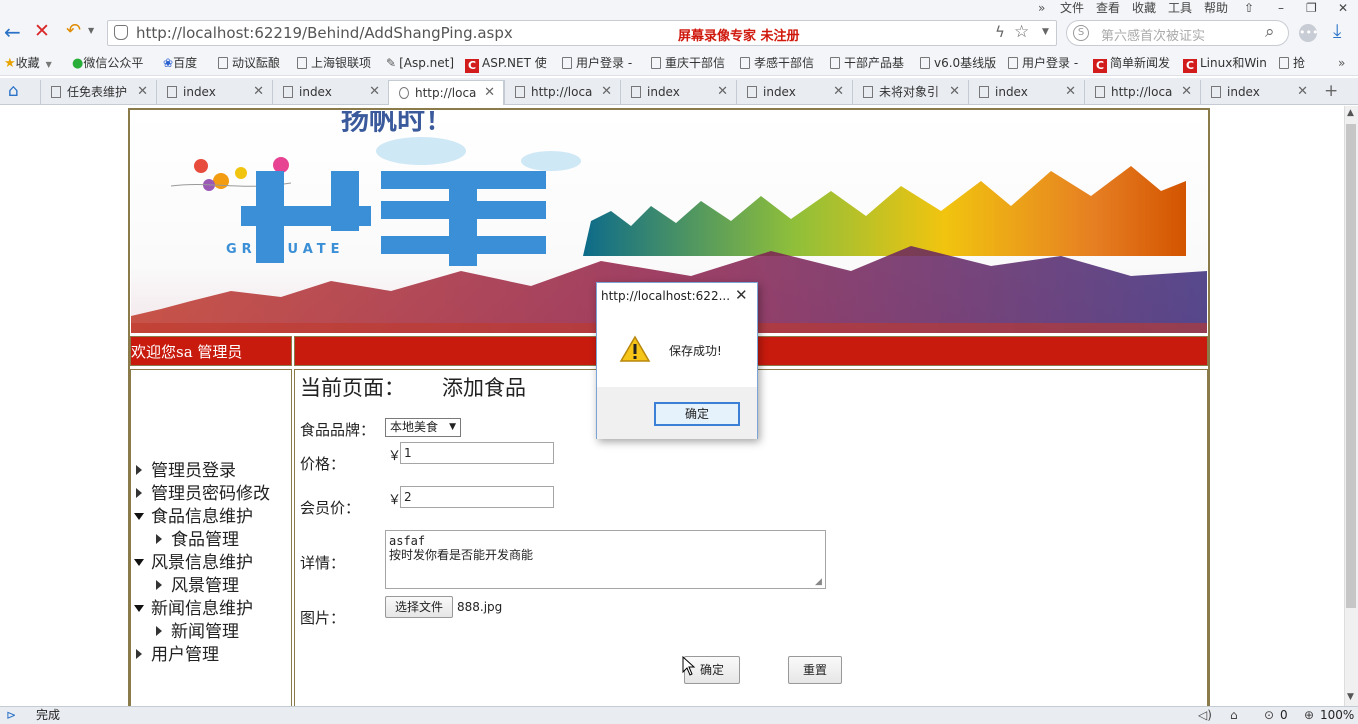  What do you see at coordinates (186, 471) in the screenshot?
I see `nav-admin-login: 管理员登录` at bounding box center [186, 471].